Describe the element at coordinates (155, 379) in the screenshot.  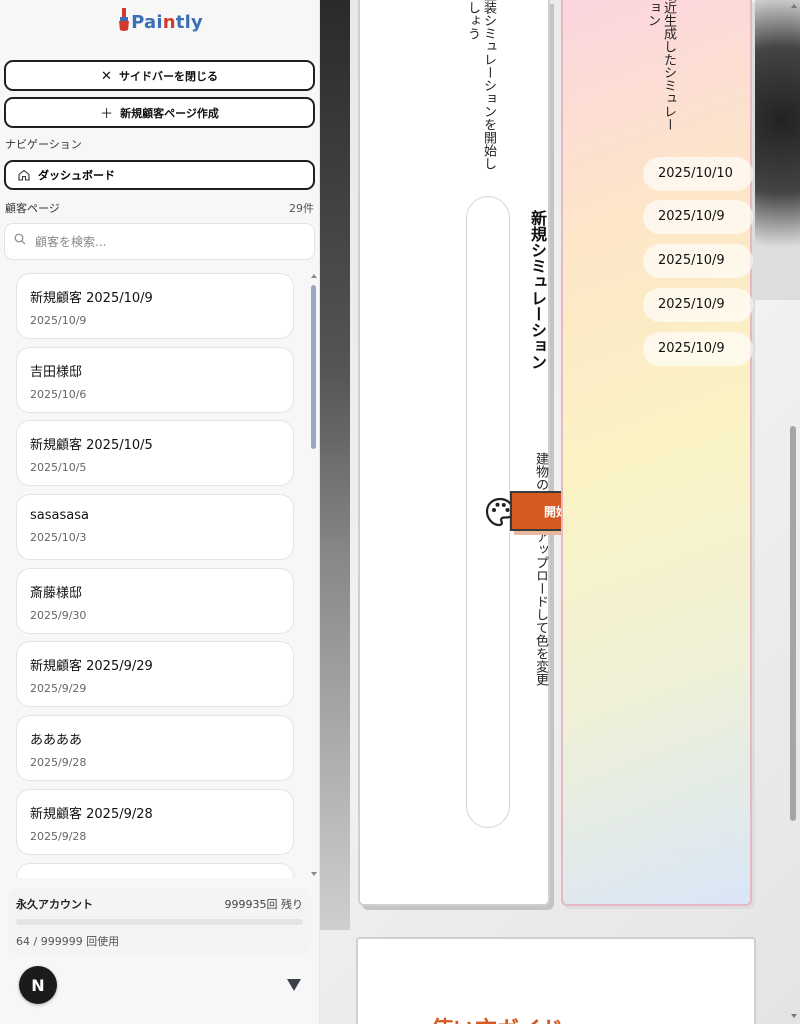
I see `customer-card: 吉田様邸 2025/10/6` at that location.